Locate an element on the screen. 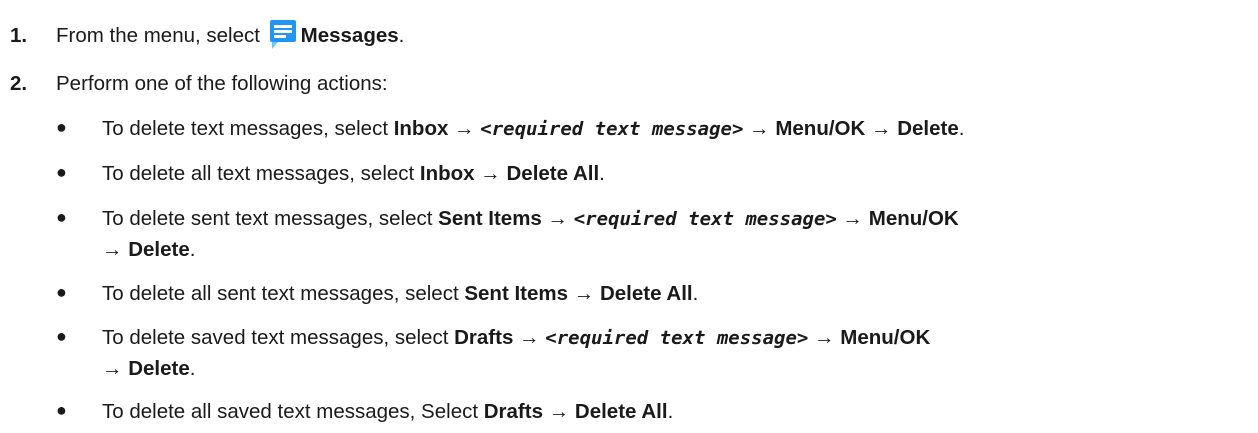 The height and width of the screenshot is (433, 1258). list-item-intro: To delete all sent text messages, select is located at coordinates (283, 293).